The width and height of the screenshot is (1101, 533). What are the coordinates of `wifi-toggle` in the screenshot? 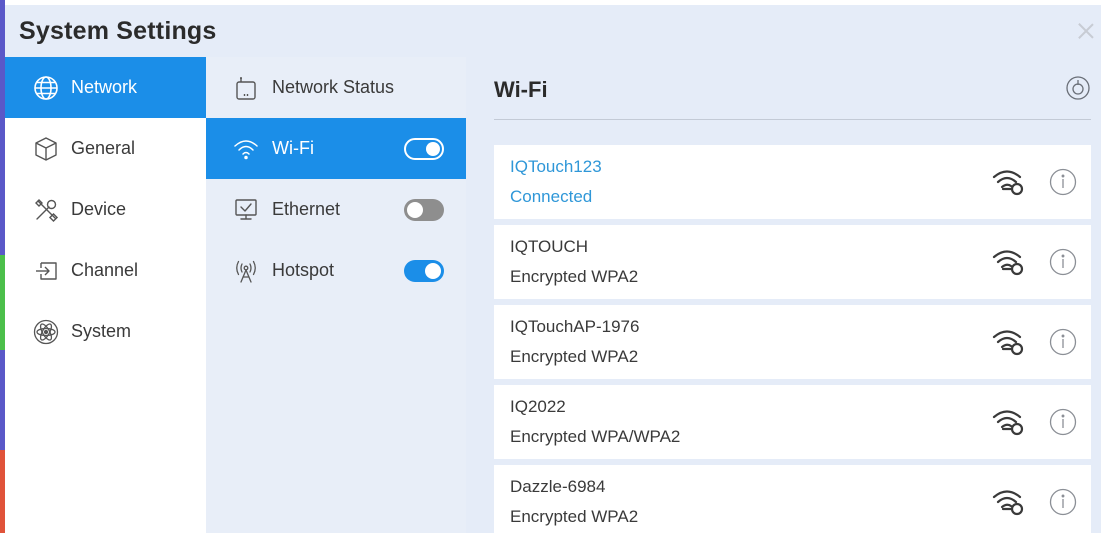 It's located at (424, 148).